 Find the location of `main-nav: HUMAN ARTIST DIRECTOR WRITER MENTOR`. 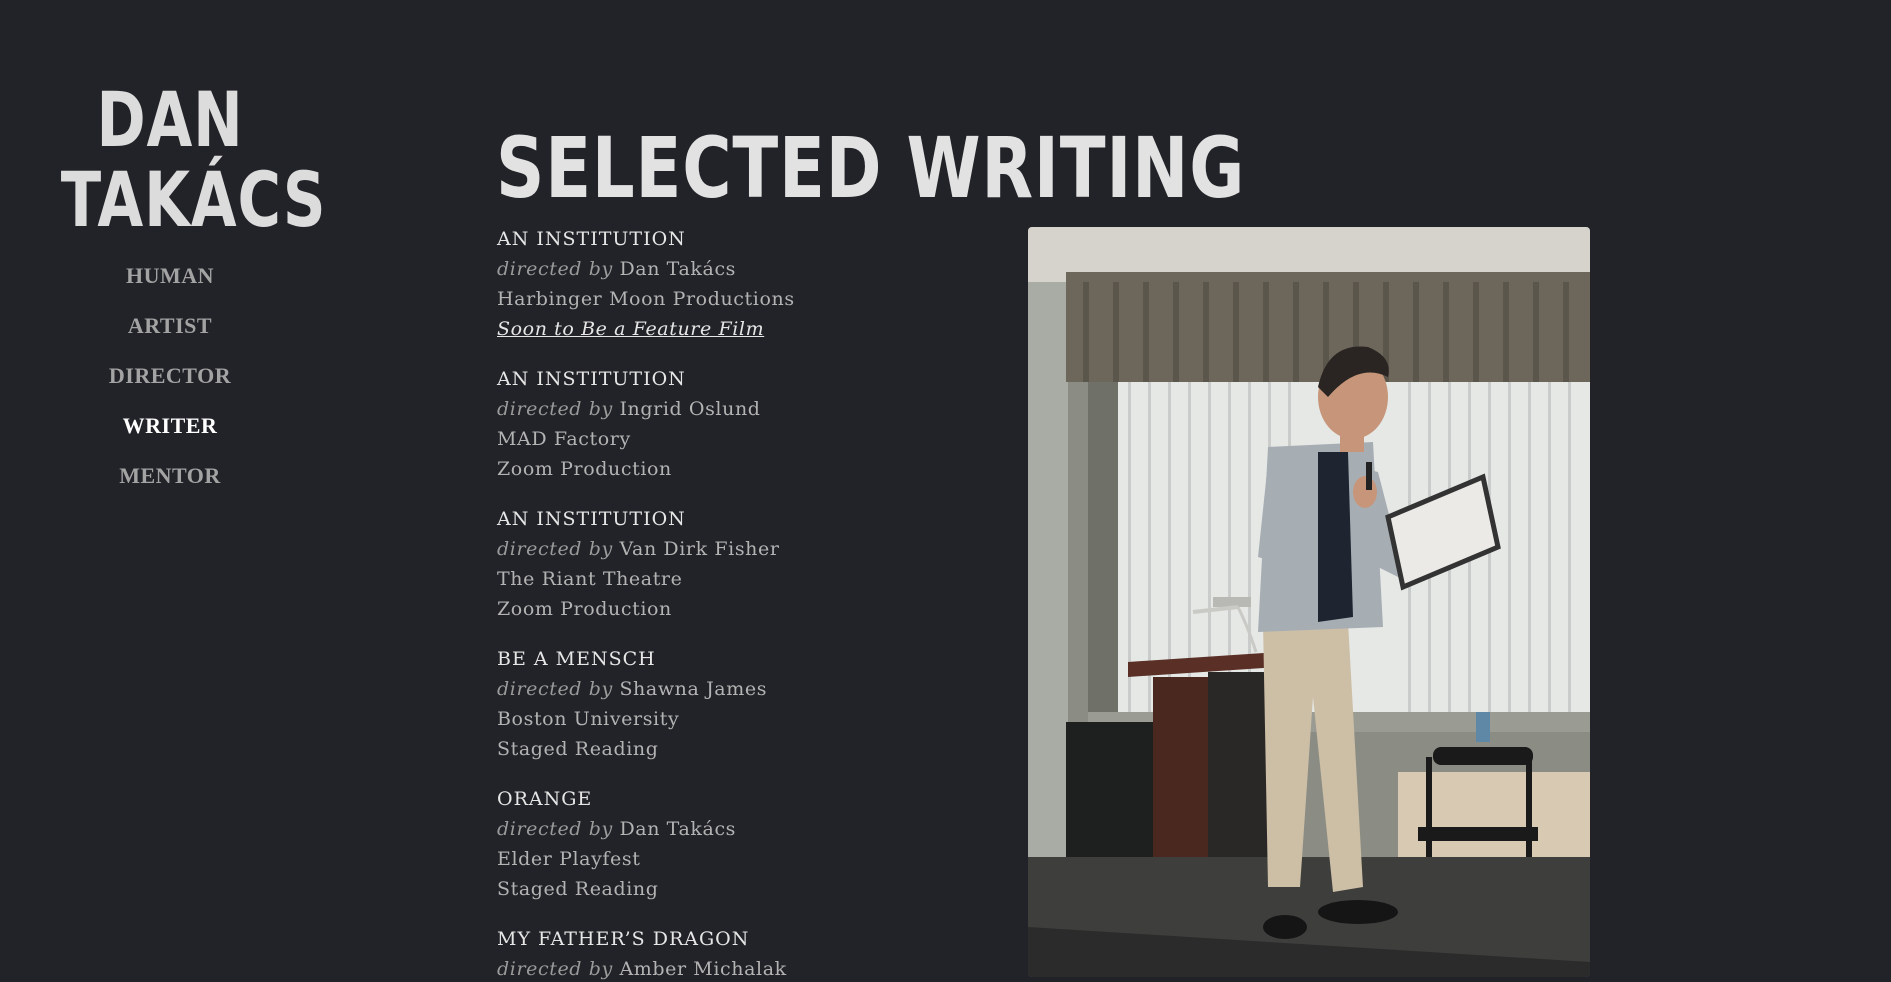

main-nav: HUMAN ARTIST DIRECTOR WRITER MENTOR is located at coordinates (170, 383).